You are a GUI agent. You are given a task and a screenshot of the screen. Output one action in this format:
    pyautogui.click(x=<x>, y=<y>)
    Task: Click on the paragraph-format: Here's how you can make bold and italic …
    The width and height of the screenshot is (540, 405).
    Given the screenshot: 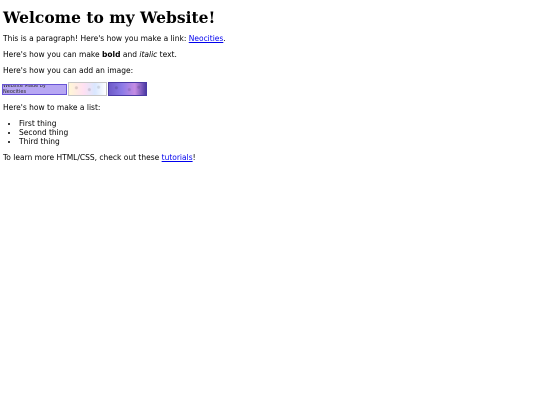 What is the action you would take?
    pyautogui.click(x=270, y=54)
    